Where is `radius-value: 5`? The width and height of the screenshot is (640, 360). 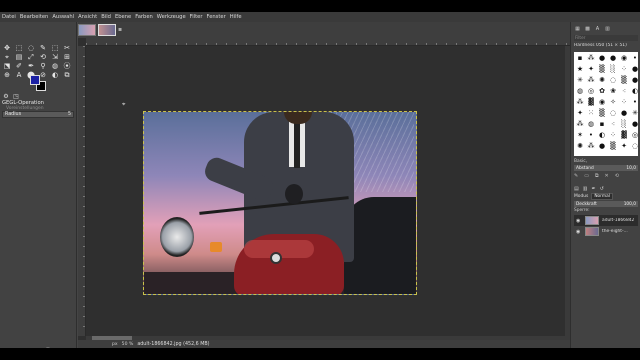
radius-value: 5 is located at coordinates (69, 114).